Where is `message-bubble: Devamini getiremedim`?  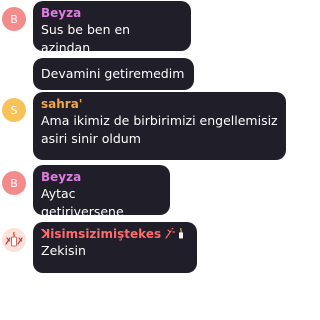 message-bubble: Devamini getiremedim is located at coordinates (113, 74).